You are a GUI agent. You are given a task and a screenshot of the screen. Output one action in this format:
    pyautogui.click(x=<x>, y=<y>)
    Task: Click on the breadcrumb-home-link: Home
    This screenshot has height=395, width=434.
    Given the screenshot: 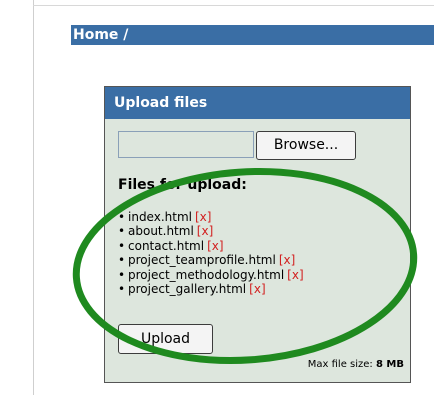 What is the action you would take?
    pyautogui.click(x=95, y=35)
    